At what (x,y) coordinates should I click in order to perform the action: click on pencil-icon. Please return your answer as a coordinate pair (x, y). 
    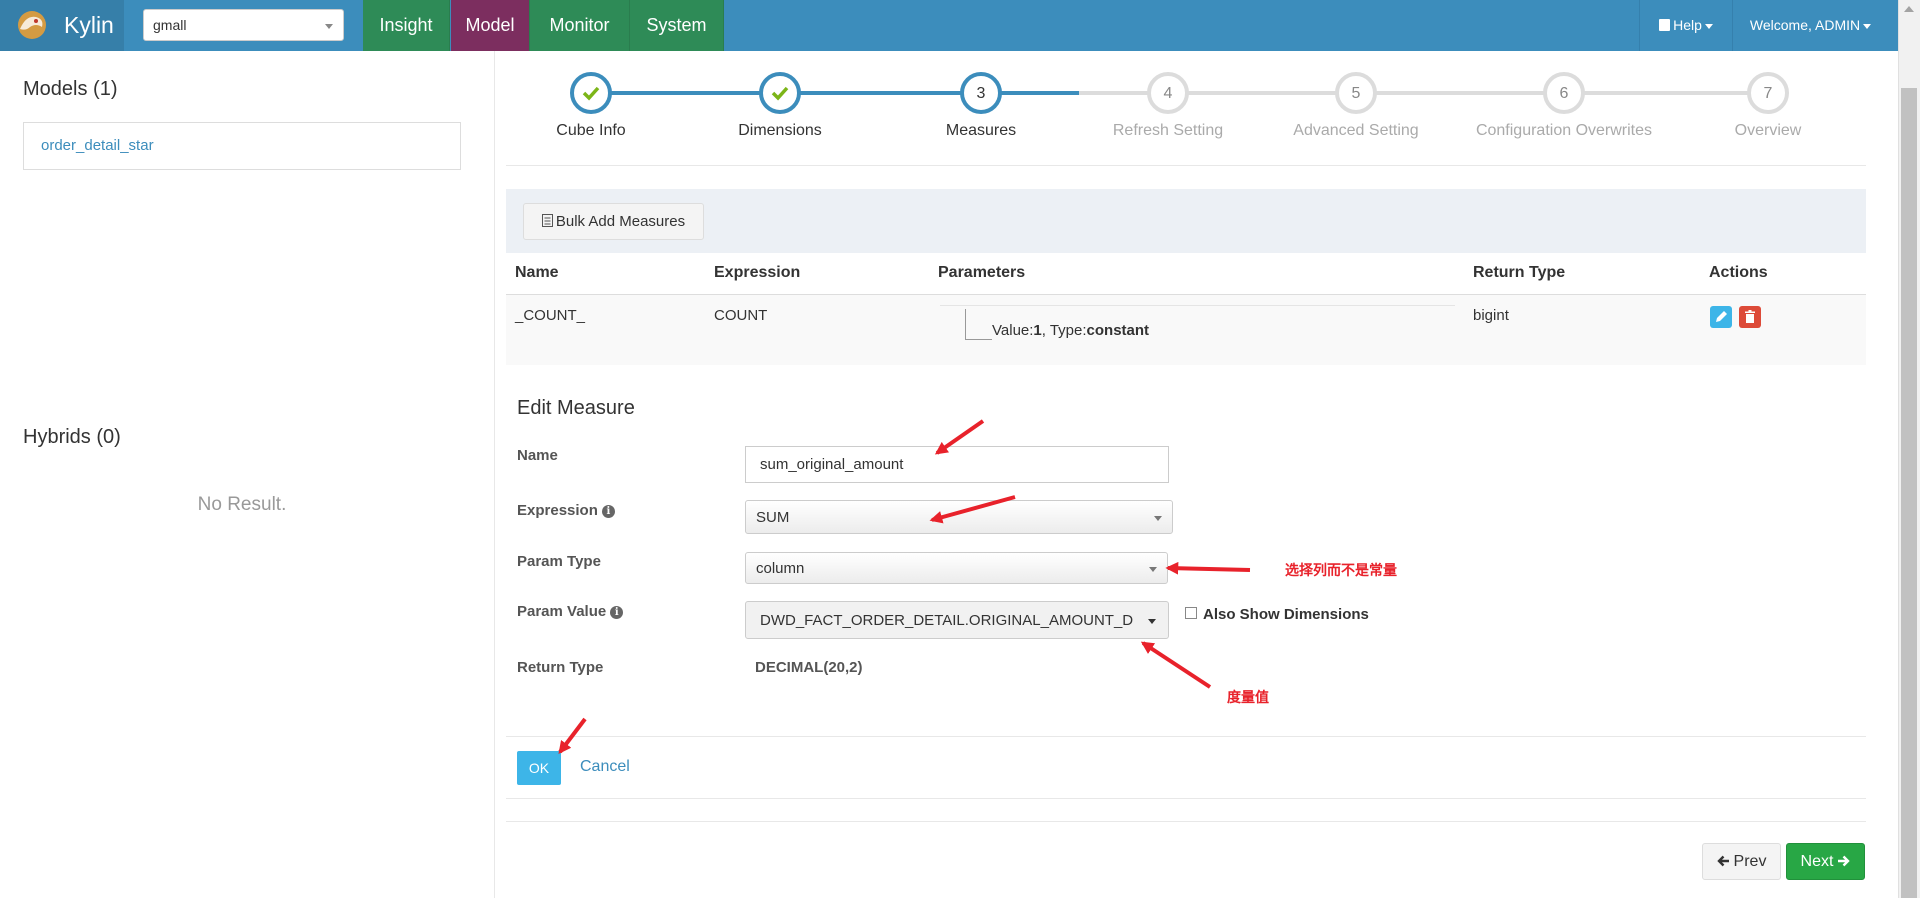
    Looking at the image, I should click on (1721, 316).